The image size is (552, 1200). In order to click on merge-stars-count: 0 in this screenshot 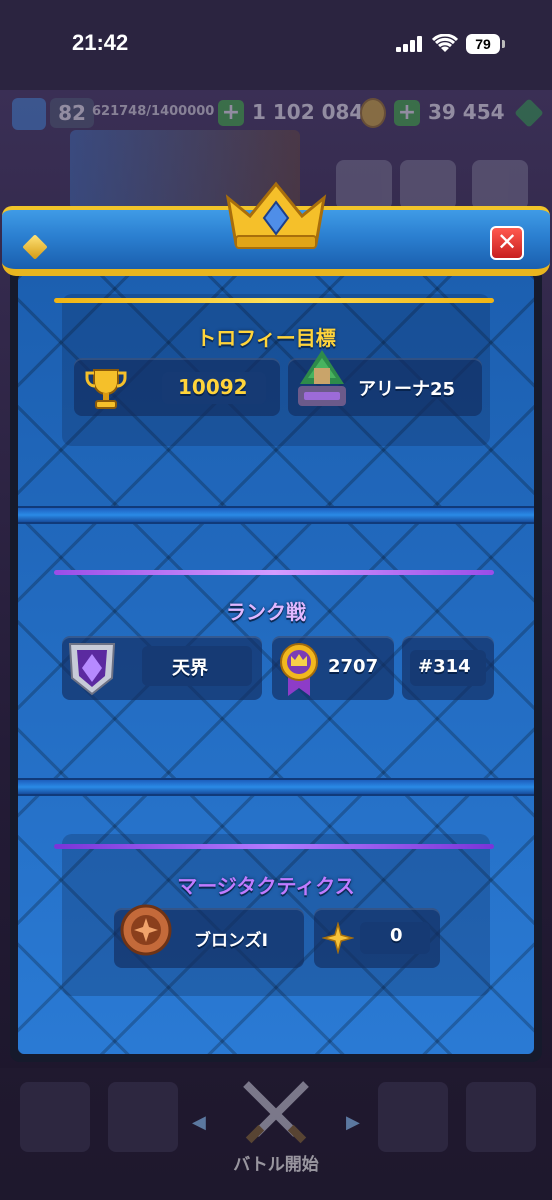, I will do `click(396, 935)`.